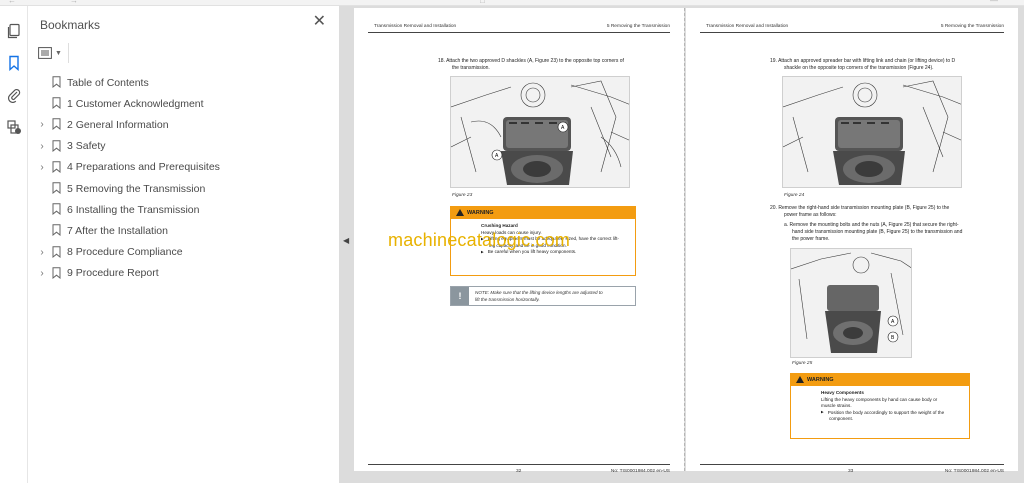 The width and height of the screenshot is (1024, 483). Describe the element at coordinates (135, 103) in the screenshot. I see `bookmark-label: 1 Customer Acknowledgment` at that location.